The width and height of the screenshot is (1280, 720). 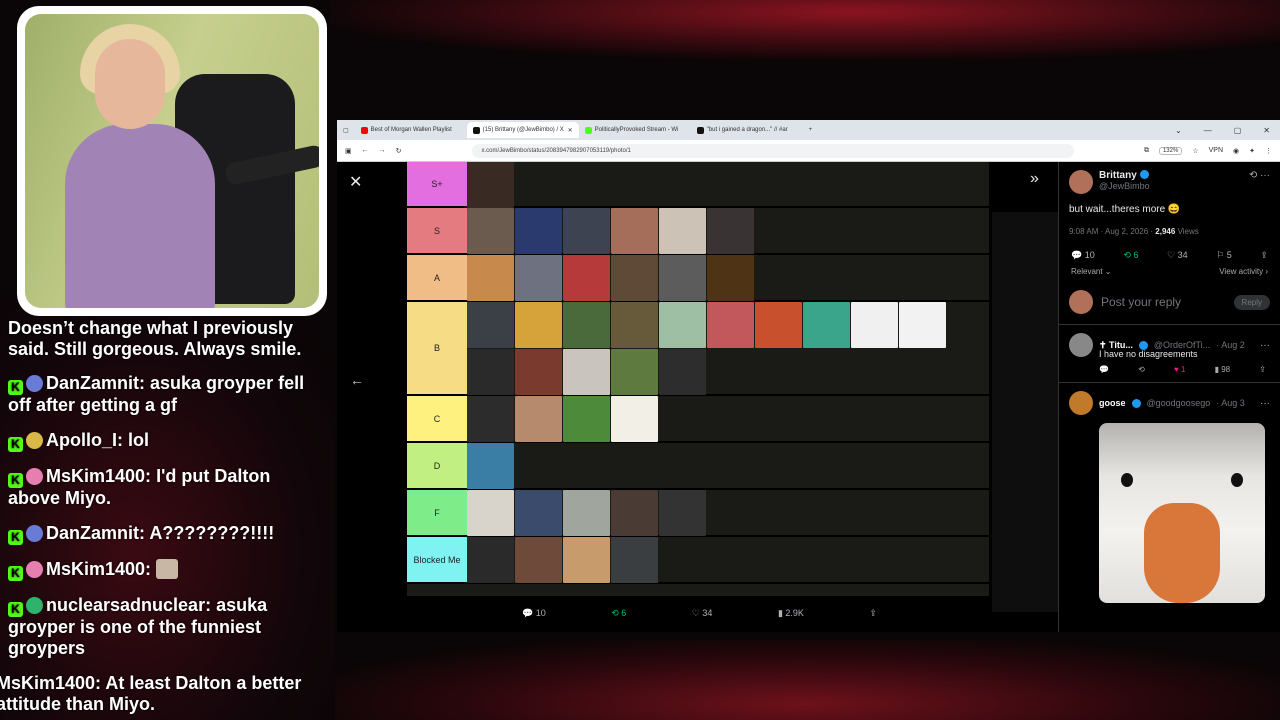 What do you see at coordinates (1230, 403) in the screenshot?
I see `reply-date: · Aug 3` at bounding box center [1230, 403].